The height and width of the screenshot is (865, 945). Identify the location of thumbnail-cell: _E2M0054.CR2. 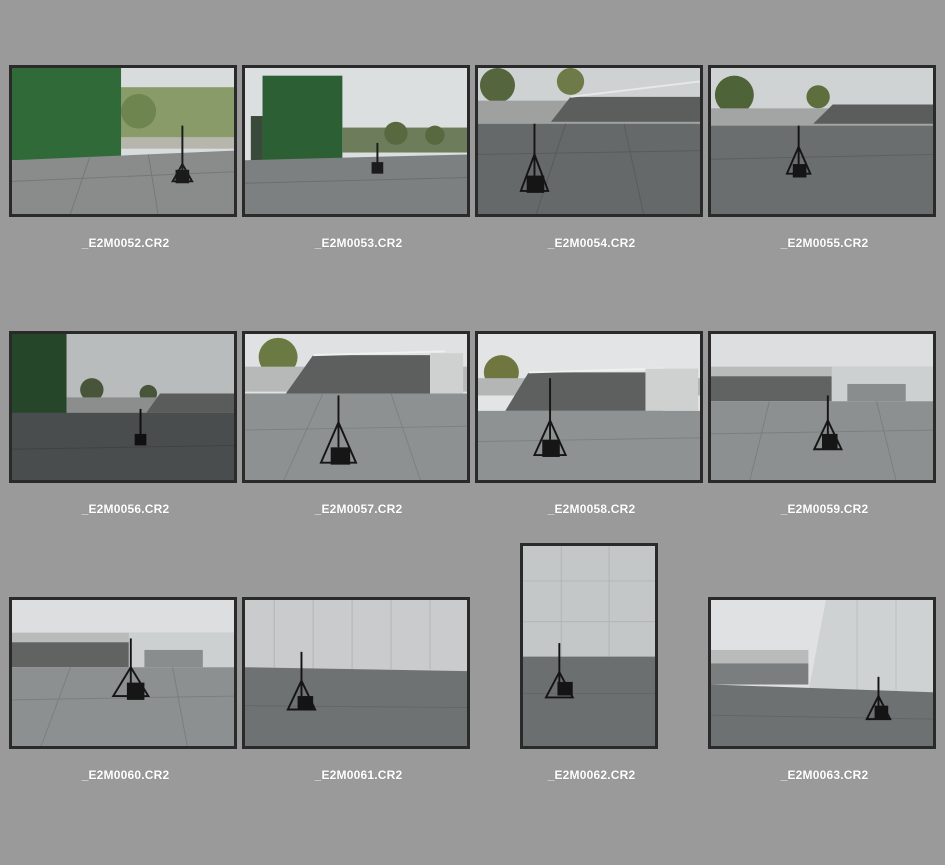
(591, 198).